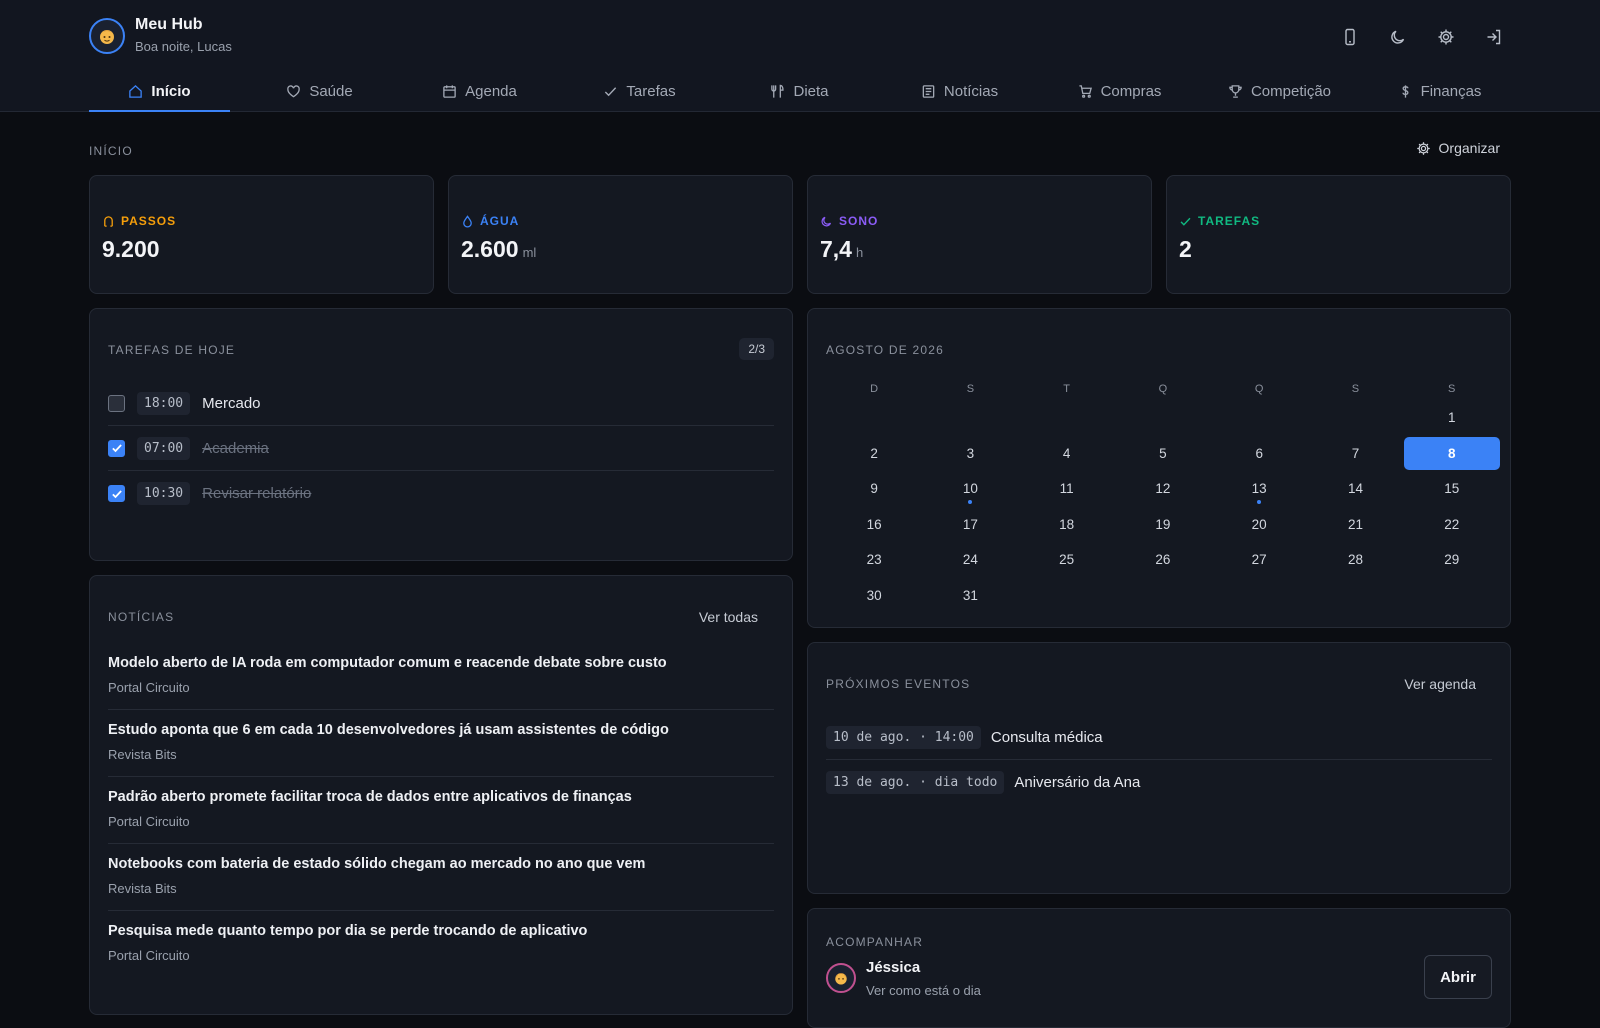  I want to click on event-row: 13 de ago. · dia todo Aniversário da Ana, so click(1159, 782).